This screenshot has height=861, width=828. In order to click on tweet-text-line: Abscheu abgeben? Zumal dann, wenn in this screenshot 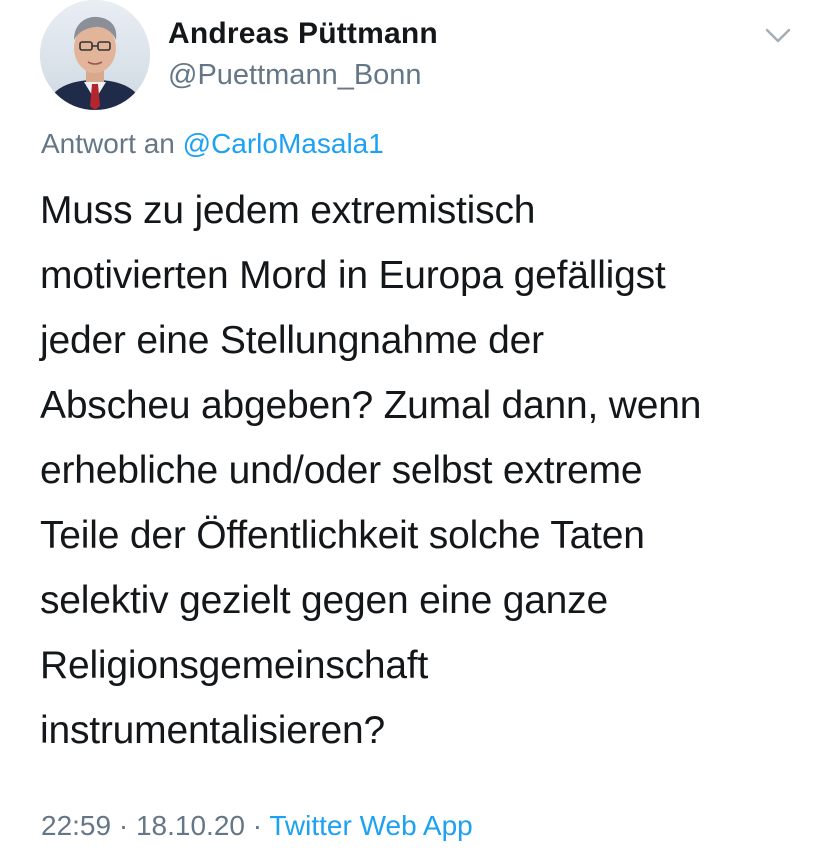, I will do `click(371, 405)`.